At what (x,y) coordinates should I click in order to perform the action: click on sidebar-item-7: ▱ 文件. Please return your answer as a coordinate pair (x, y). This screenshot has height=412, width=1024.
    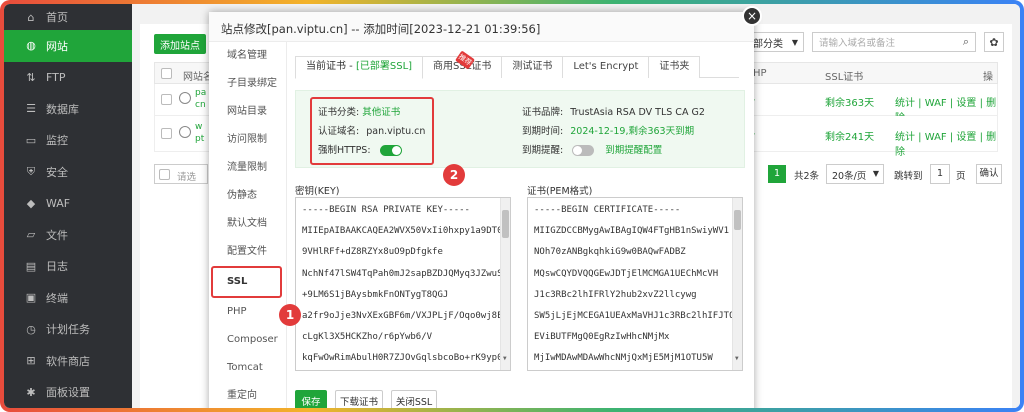
    Looking at the image, I should click on (68, 235).